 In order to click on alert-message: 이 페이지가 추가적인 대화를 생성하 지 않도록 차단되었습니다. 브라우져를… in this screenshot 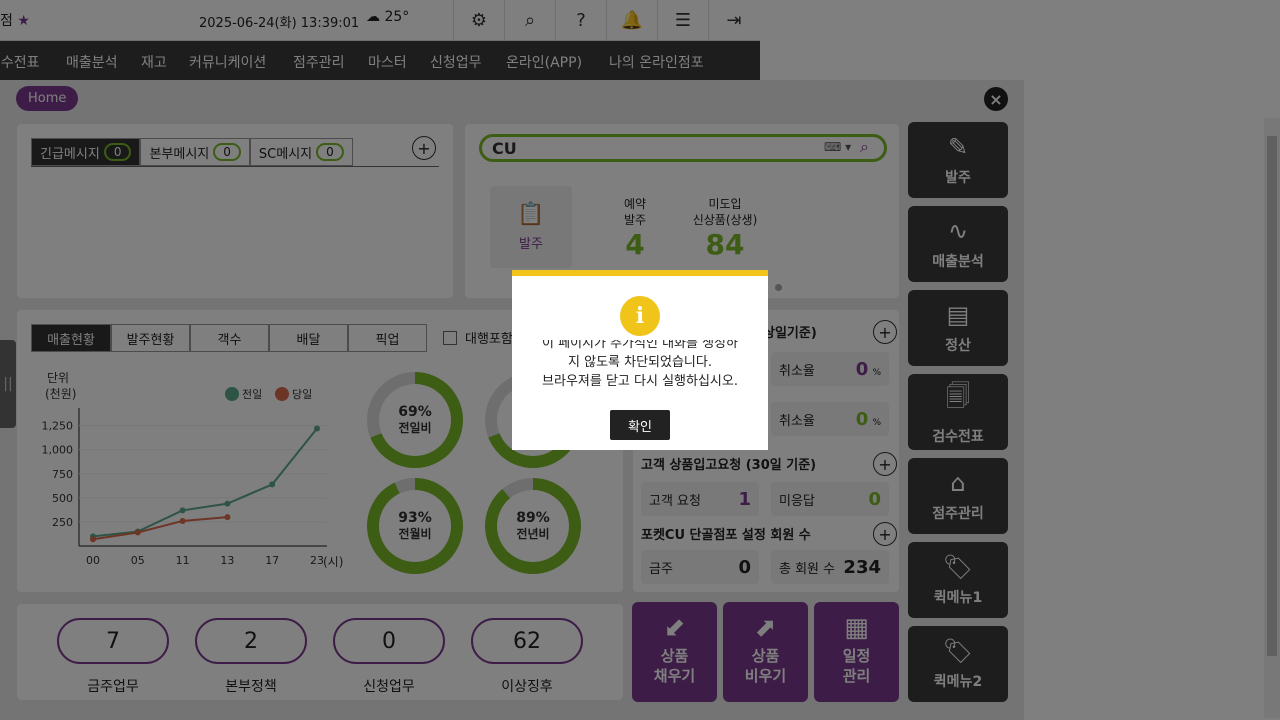, I will do `click(640, 364)`.